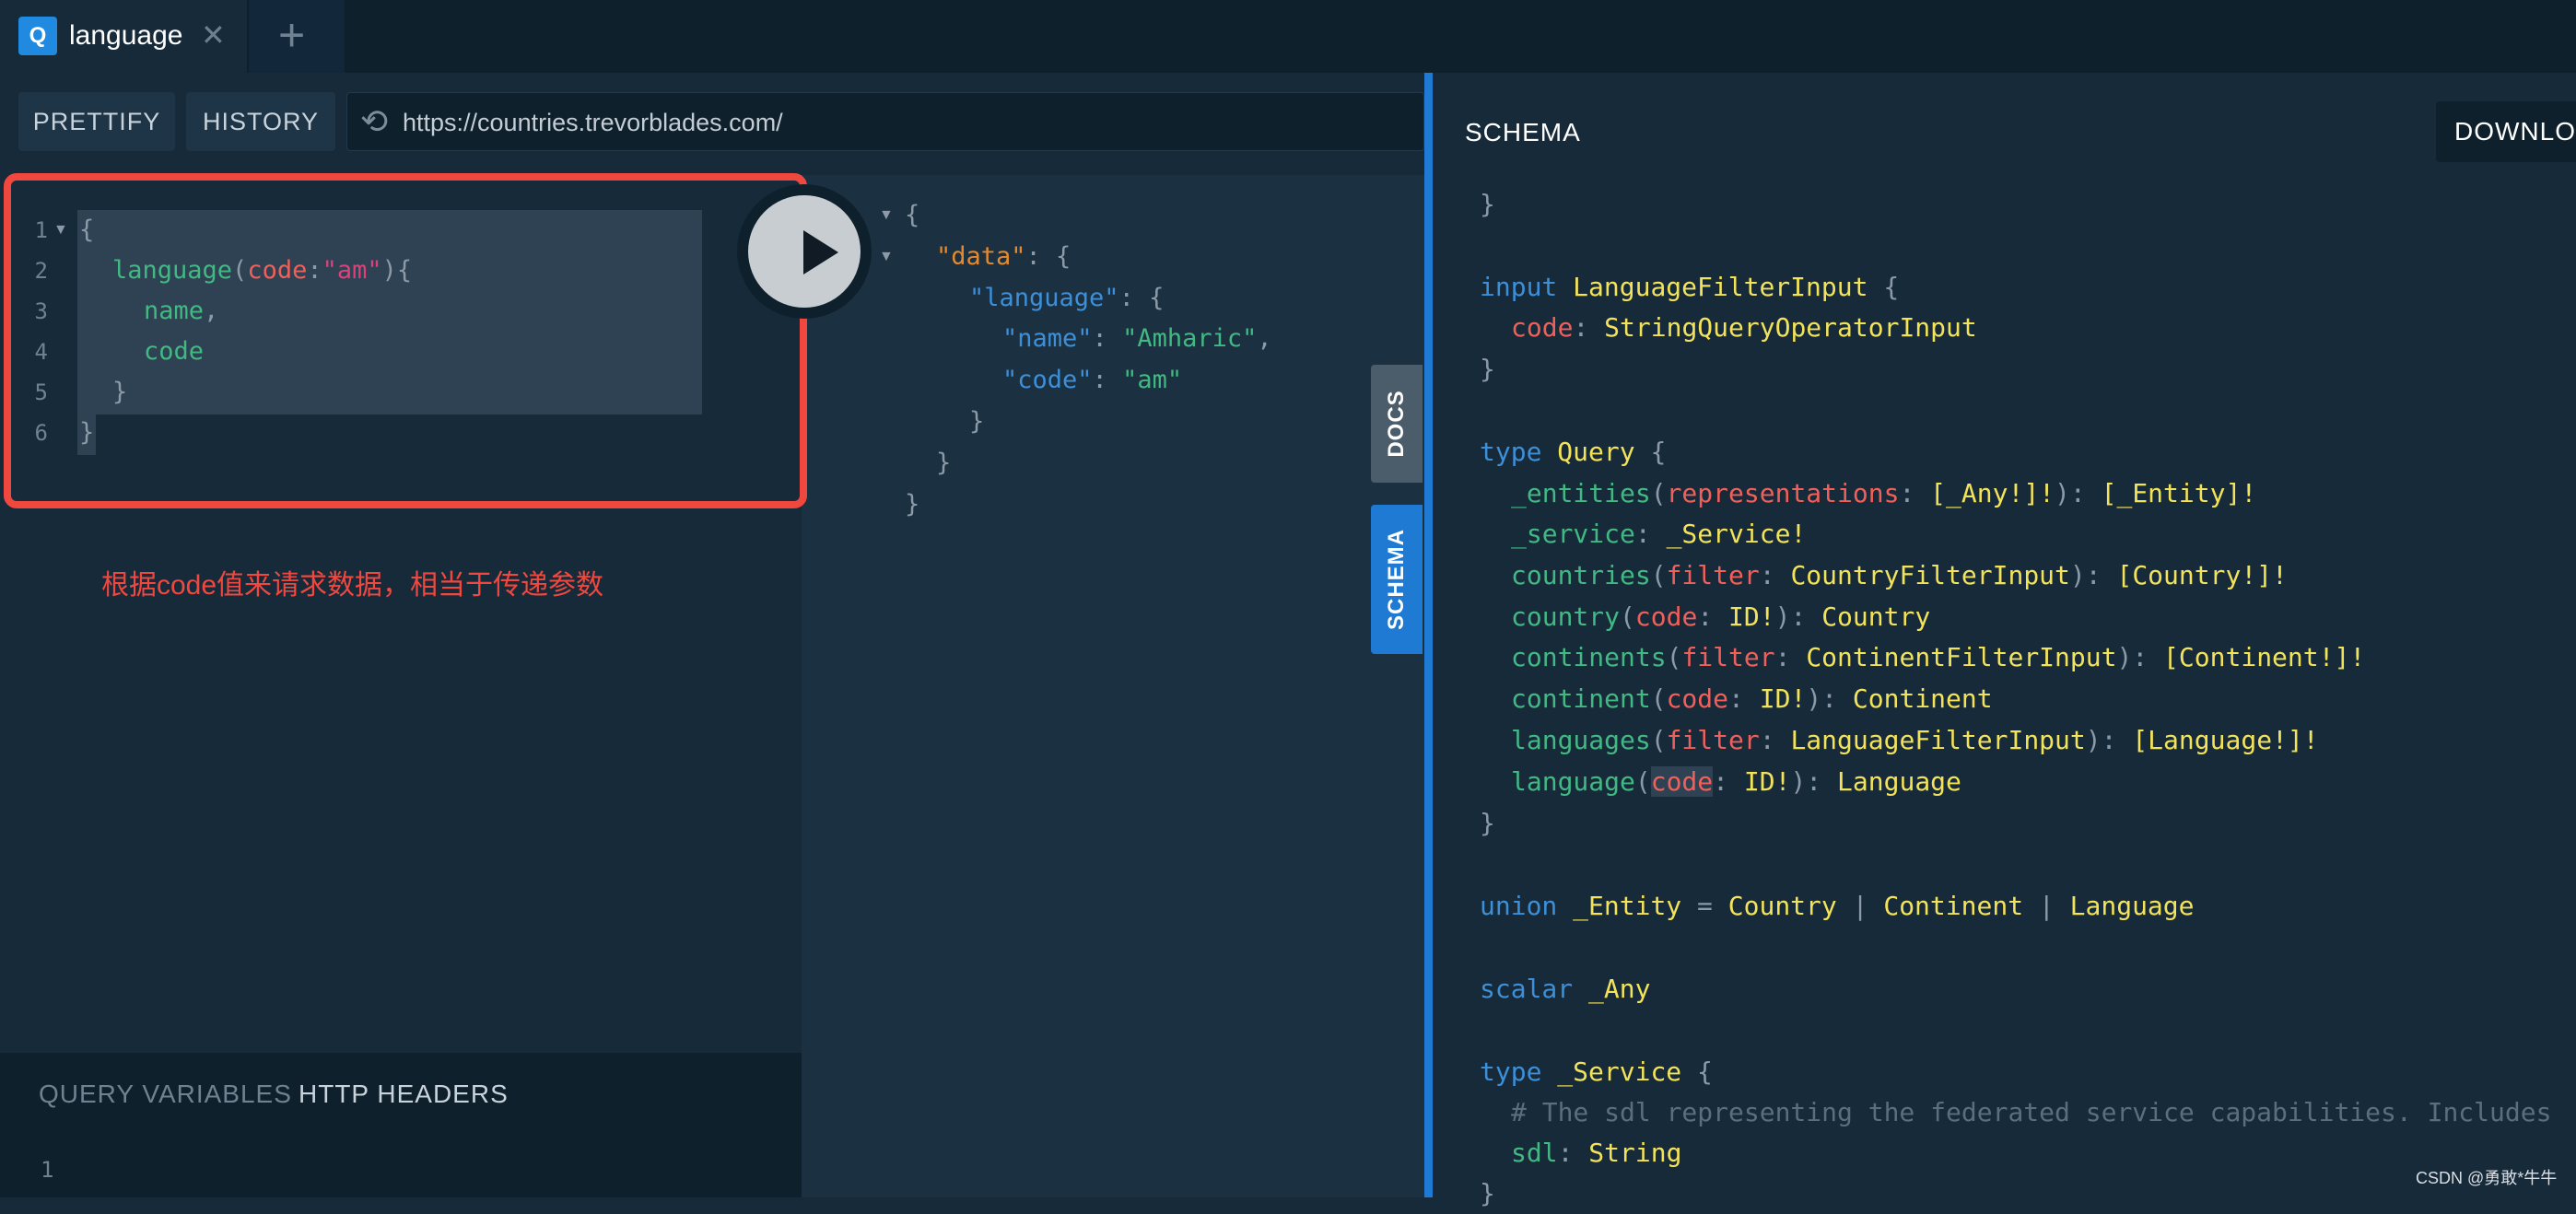 The width and height of the screenshot is (2576, 1214). I want to click on result-brace: {, so click(912, 215).